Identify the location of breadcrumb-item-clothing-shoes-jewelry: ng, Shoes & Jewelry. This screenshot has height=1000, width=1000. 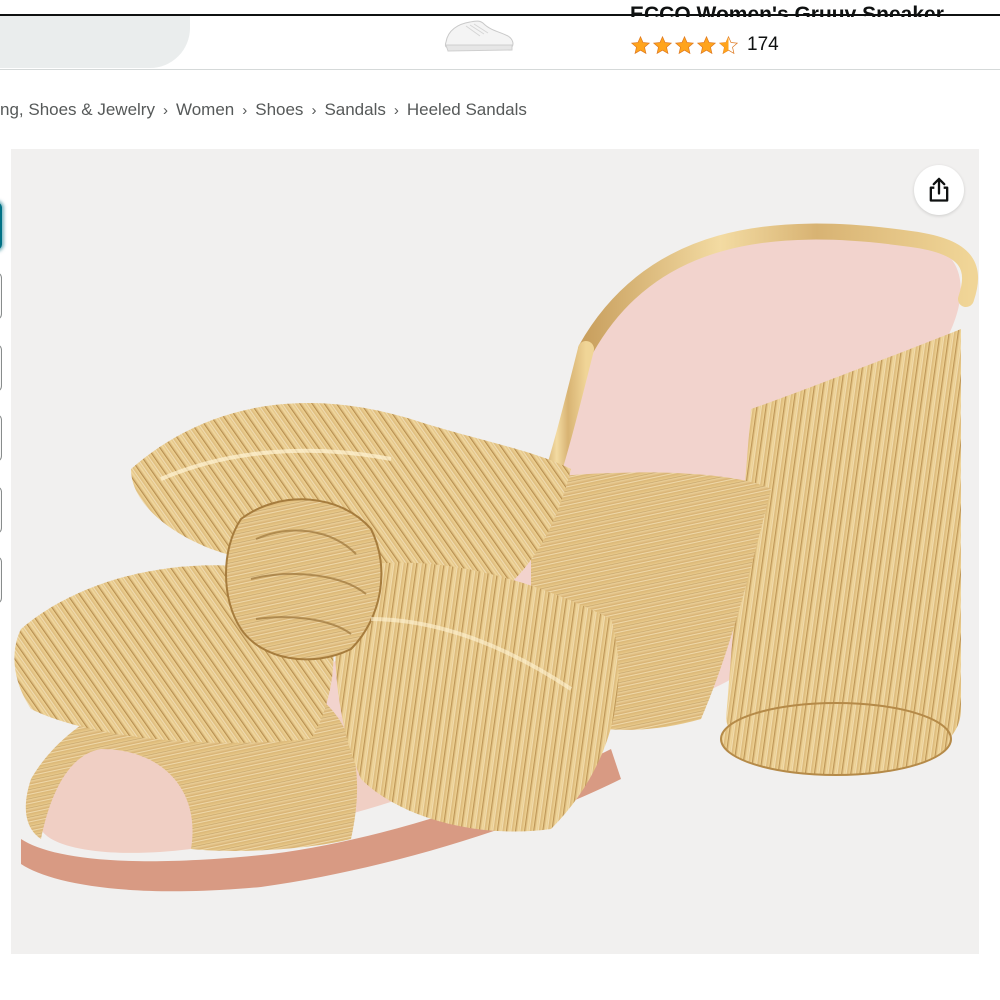
(77, 110).